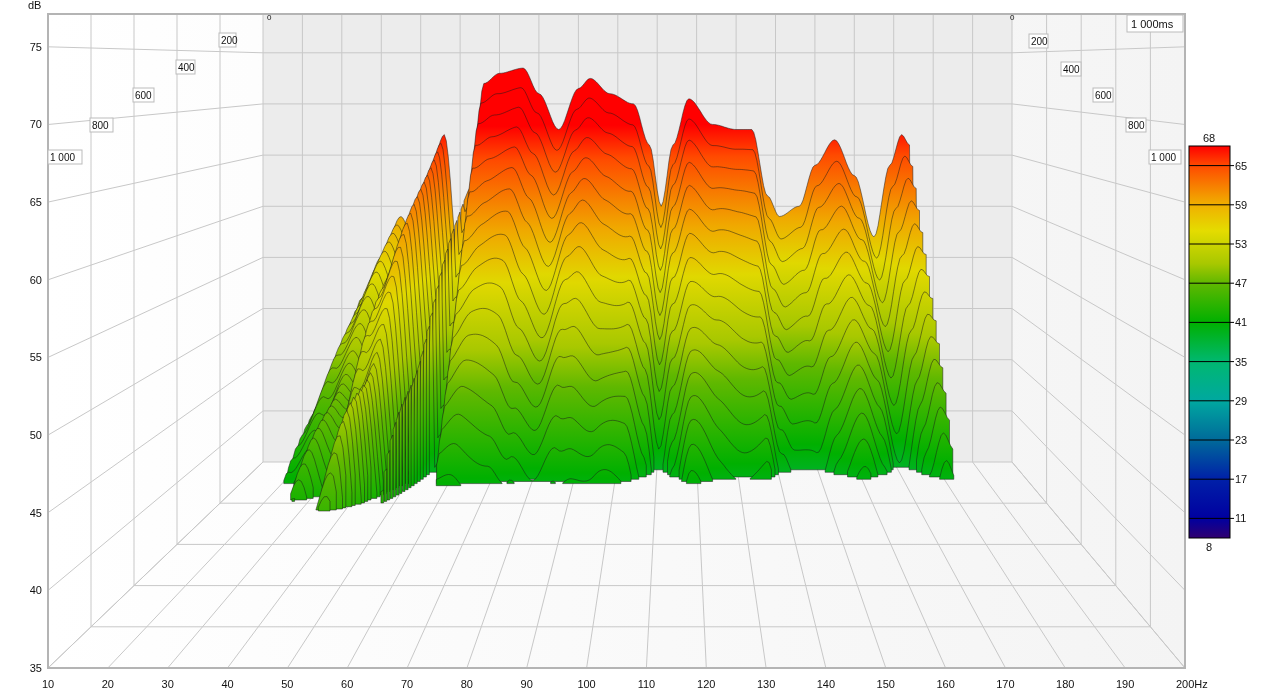 The image size is (1265, 690). Describe the element at coordinates (167, 684) in the screenshot. I see `frequency-tick-label: 30` at that location.